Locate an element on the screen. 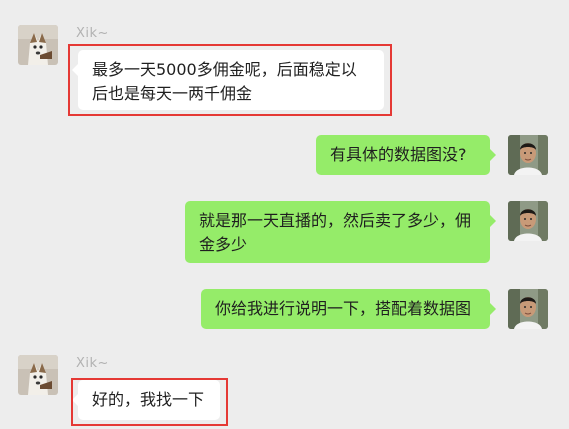 Image resolution: width=569 pixels, height=429 pixels. message-bubble-sent: 你给我进行说明一下，搭配着数据图 is located at coordinates (348, 309).